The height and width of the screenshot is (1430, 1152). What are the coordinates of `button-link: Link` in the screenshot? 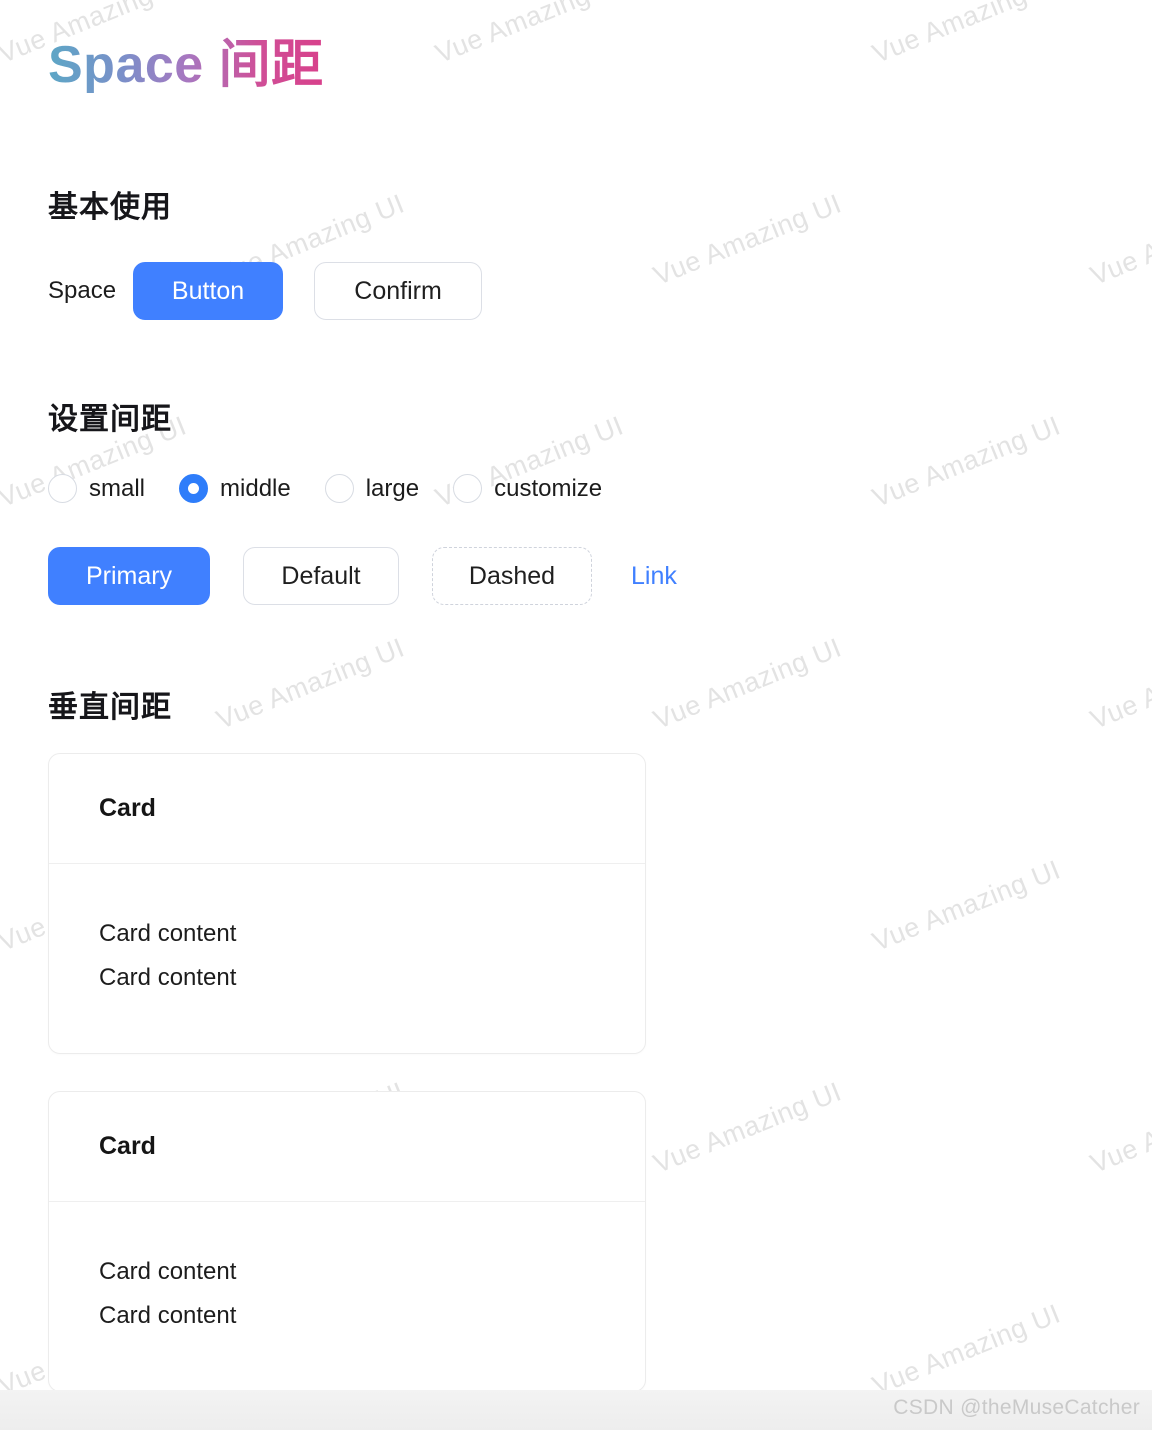 It's located at (654, 576).